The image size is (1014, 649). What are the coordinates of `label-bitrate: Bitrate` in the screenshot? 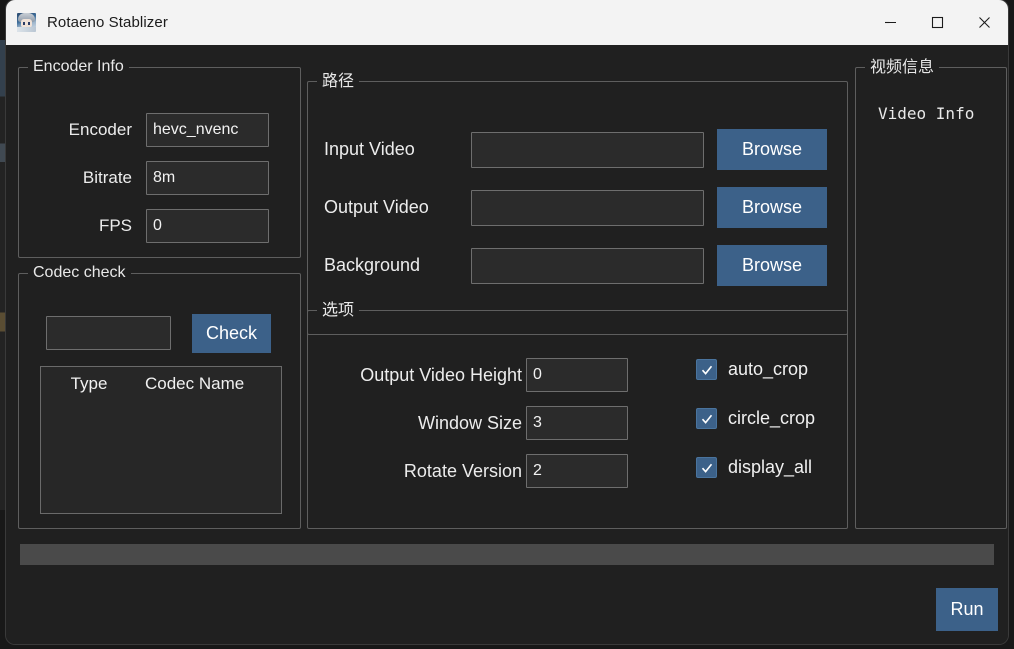 It's located at (107, 177).